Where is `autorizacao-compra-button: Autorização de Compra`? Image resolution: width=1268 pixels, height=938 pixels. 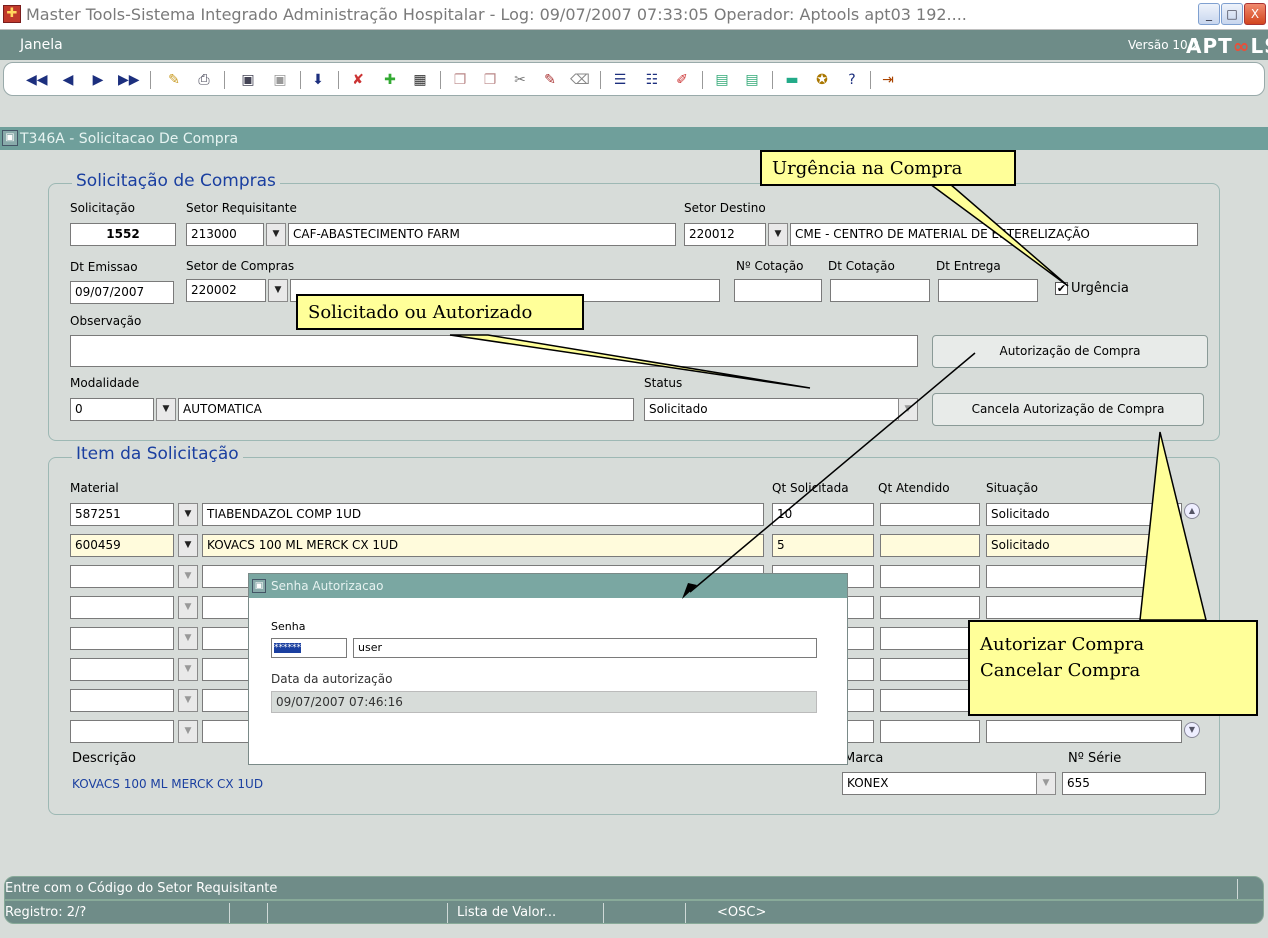 autorizacao-compra-button: Autorização de Compra is located at coordinates (1070, 351).